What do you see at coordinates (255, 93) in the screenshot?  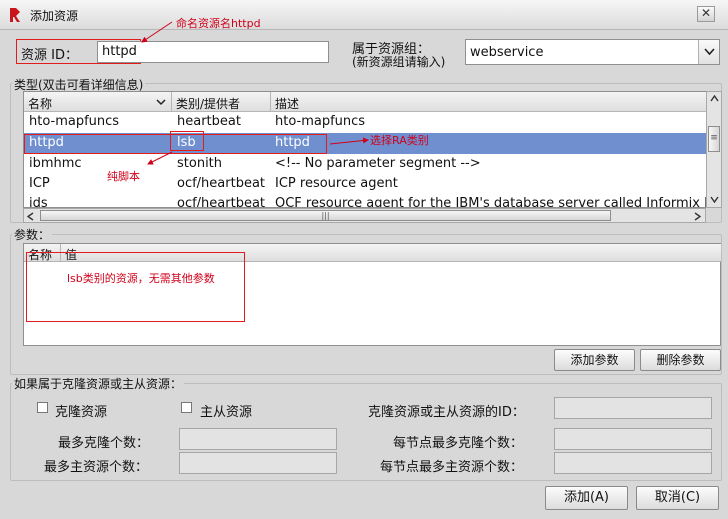 I see `annotation-arrows` at bounding box center [255, 93].